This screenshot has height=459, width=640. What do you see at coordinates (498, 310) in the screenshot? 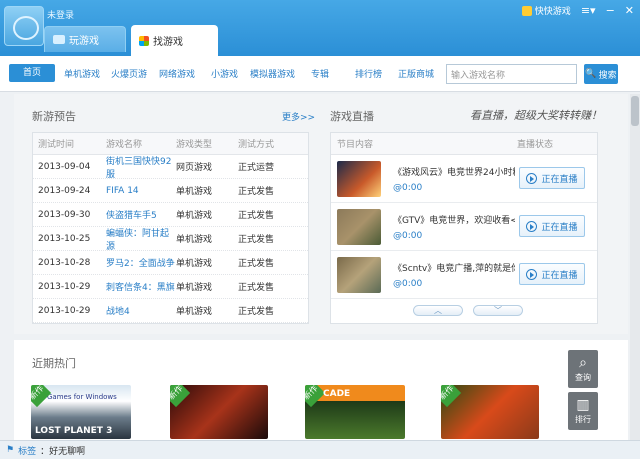
I see `page-down-button: ﹀` at bounding box center [498, 310].